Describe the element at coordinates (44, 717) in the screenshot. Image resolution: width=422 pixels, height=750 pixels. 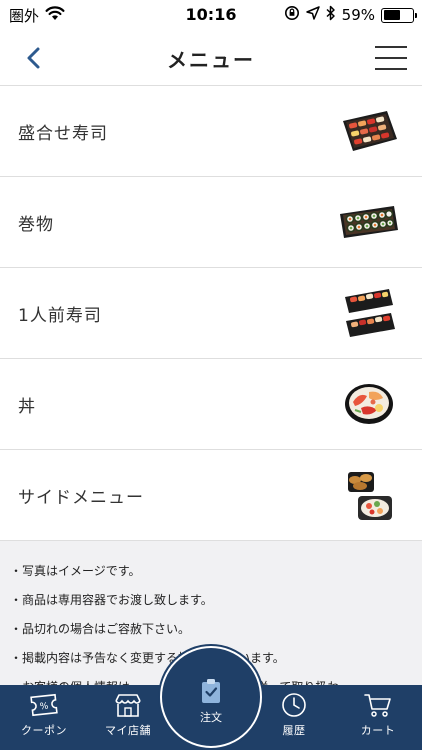
I see `tab-coupon: % クーポン` at that location.